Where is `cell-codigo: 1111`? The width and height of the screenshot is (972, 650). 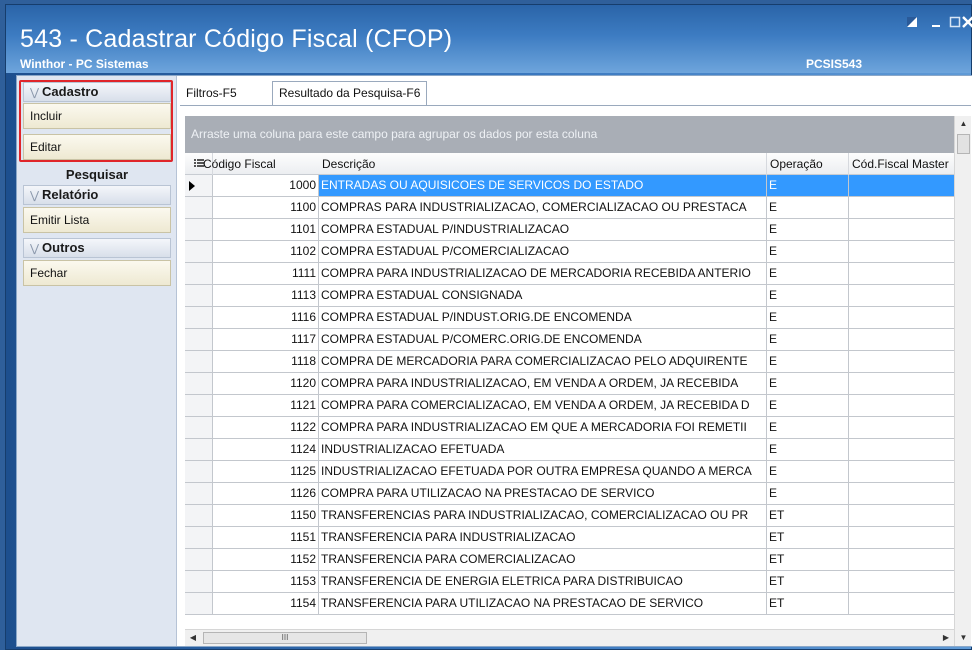 cell-codigo: 1111 is located at coordinates (266, 274).